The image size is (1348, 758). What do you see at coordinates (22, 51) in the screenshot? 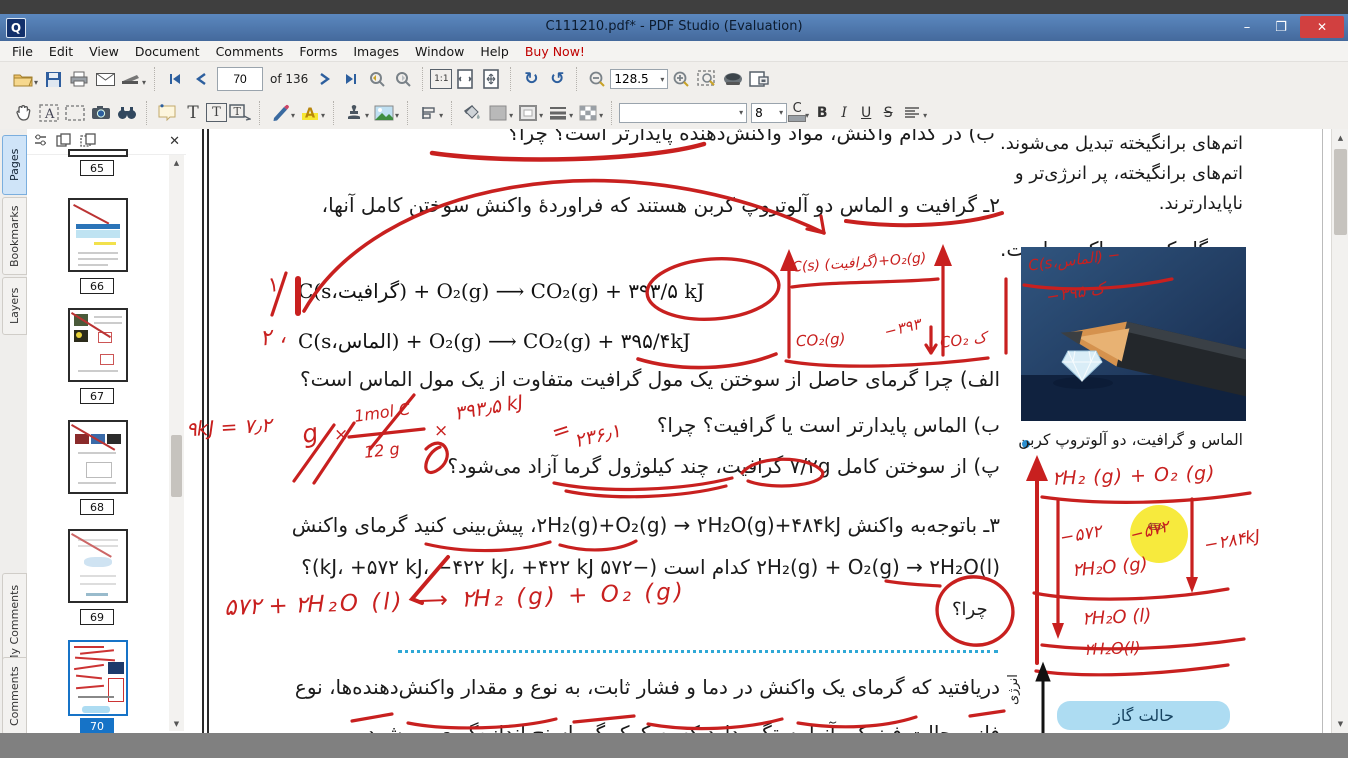
I see `menu-file: File` at bounding box center [22, 51].